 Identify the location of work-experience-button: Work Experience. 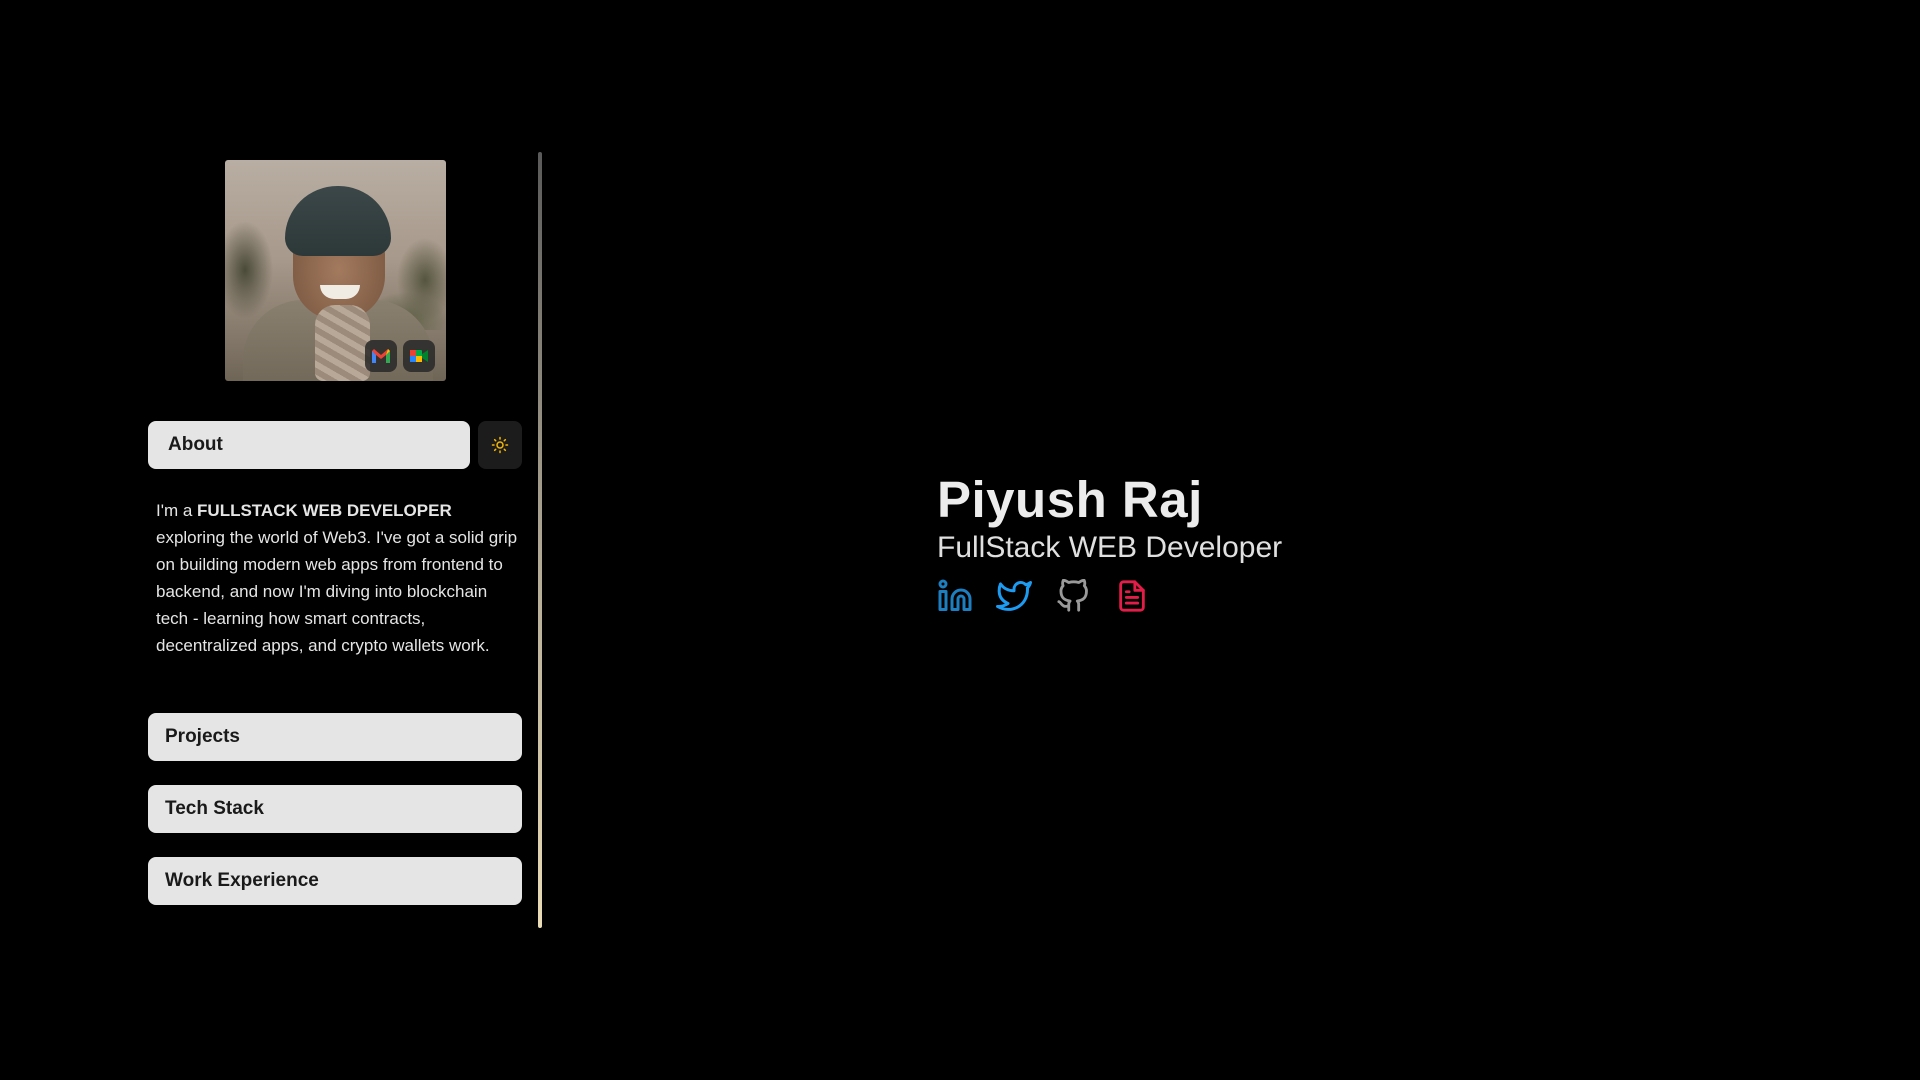
(335, 881).